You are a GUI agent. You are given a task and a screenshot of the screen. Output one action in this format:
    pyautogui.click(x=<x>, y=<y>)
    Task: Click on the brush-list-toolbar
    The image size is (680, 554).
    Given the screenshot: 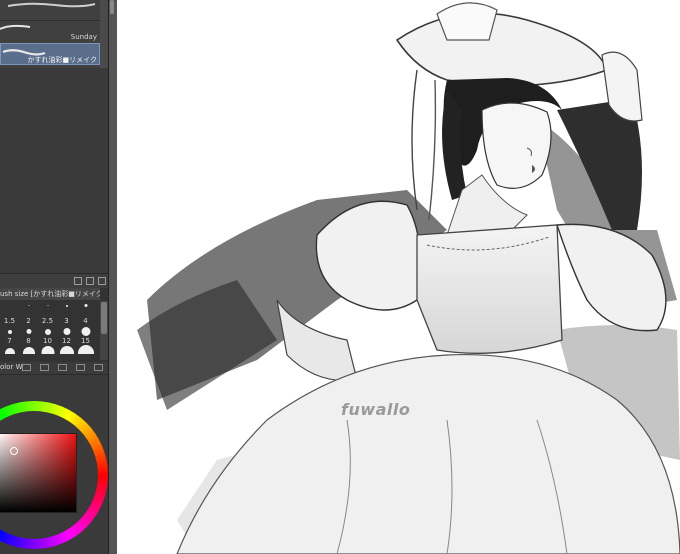 What is the action you would take?
    pyautogui.click(x=54, y=281)
    